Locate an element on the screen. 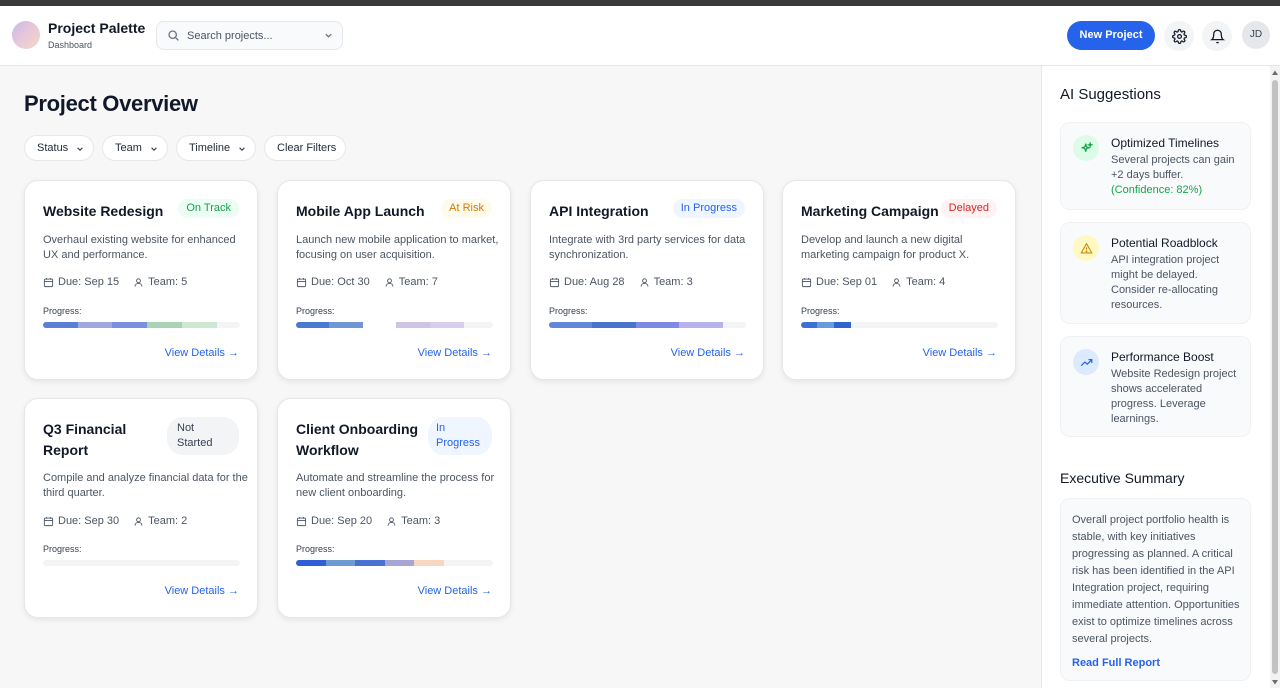 The width and height of the screenshot is (1280, 688). card-title: API Integration is located at coordinates (599, 211).